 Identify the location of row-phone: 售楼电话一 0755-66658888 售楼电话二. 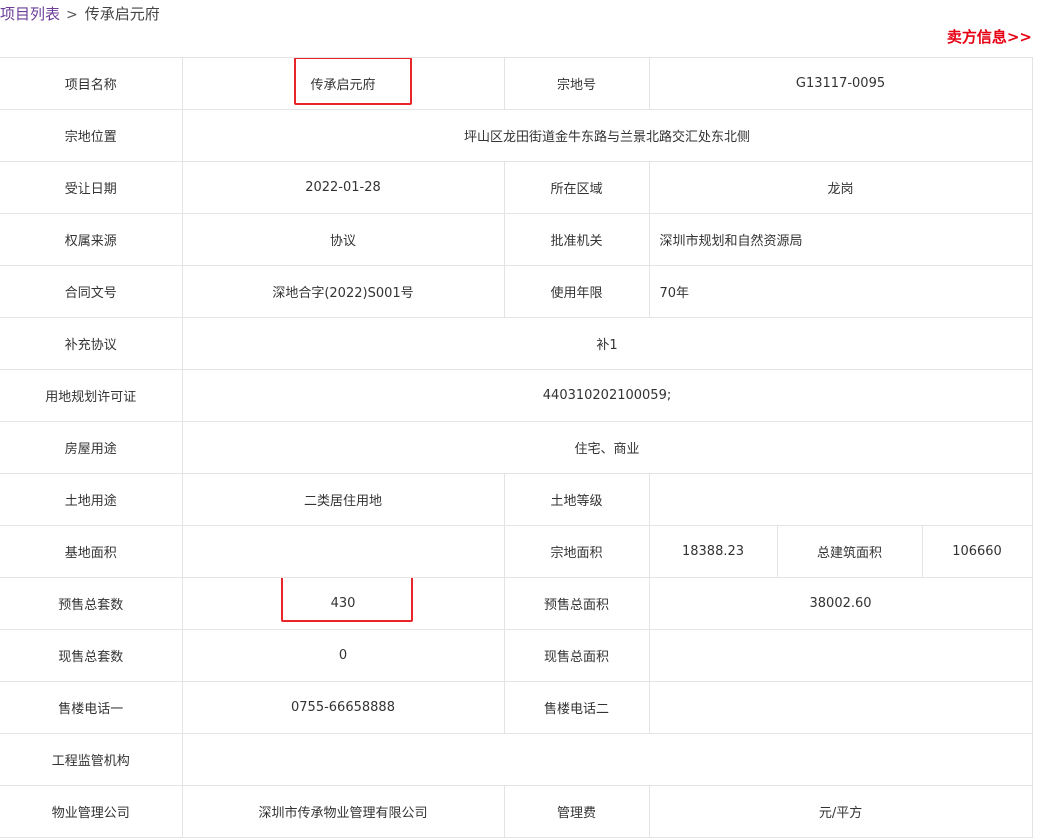
(516, 707).